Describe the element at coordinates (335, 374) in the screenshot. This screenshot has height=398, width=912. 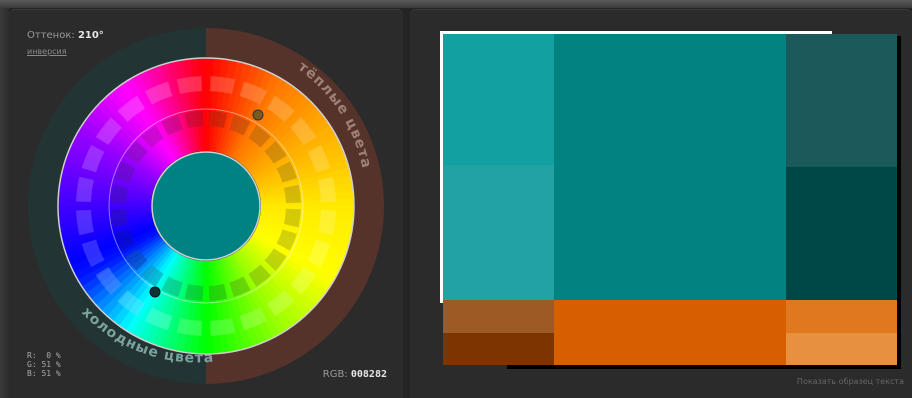
I see `rgb-hex-label: RGB:` at that location.